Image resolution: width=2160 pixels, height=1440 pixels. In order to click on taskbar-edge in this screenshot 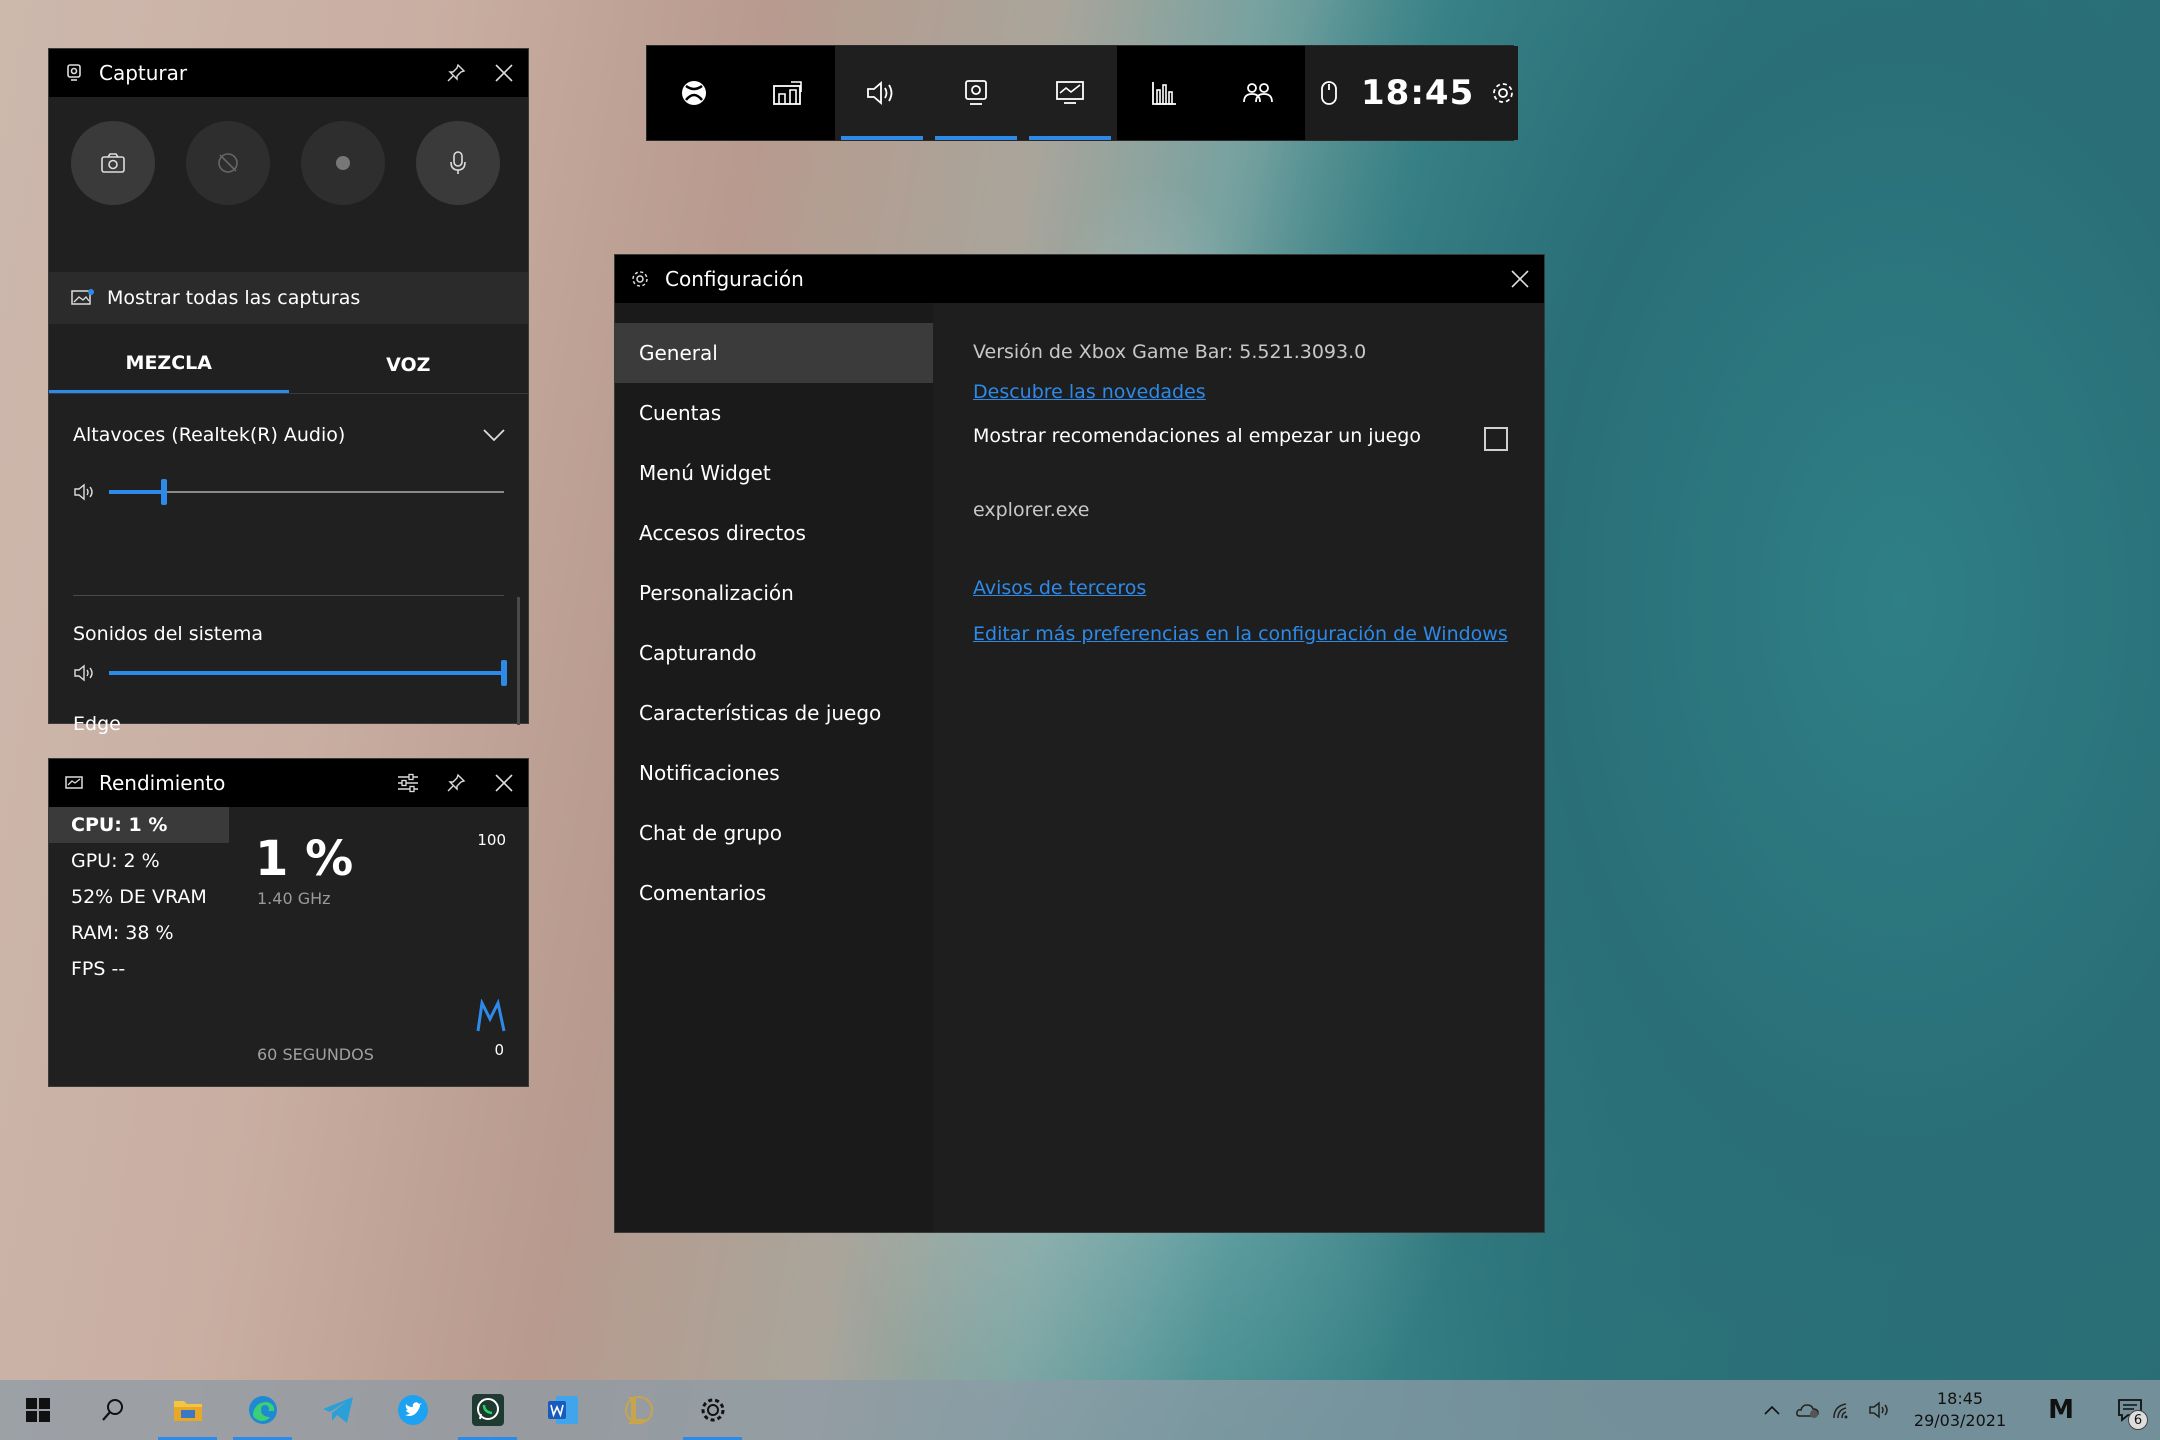, I will do `click(262, 1410)`.